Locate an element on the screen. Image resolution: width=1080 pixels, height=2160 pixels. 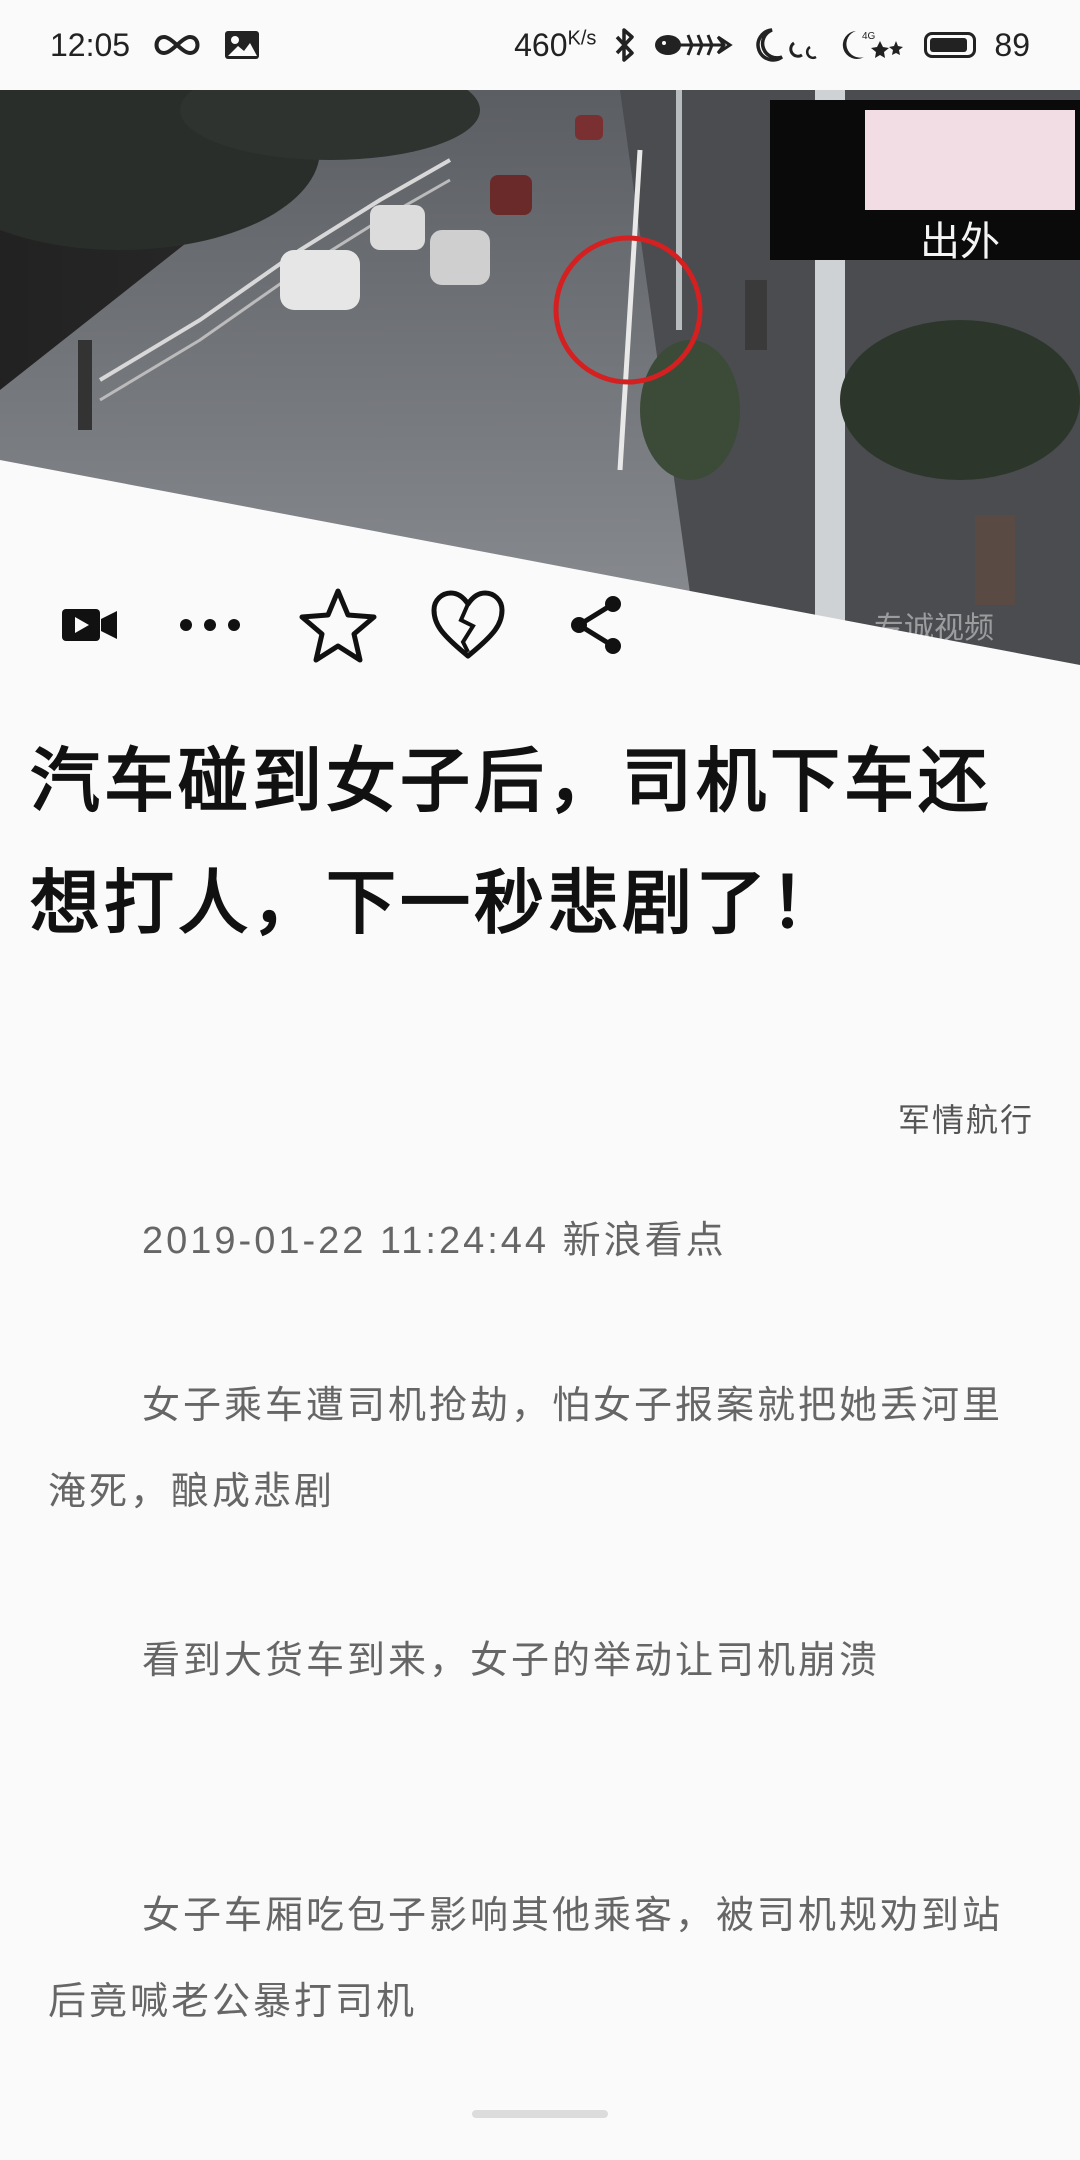
bluetooth-icon is located at coordinates (625, 45).